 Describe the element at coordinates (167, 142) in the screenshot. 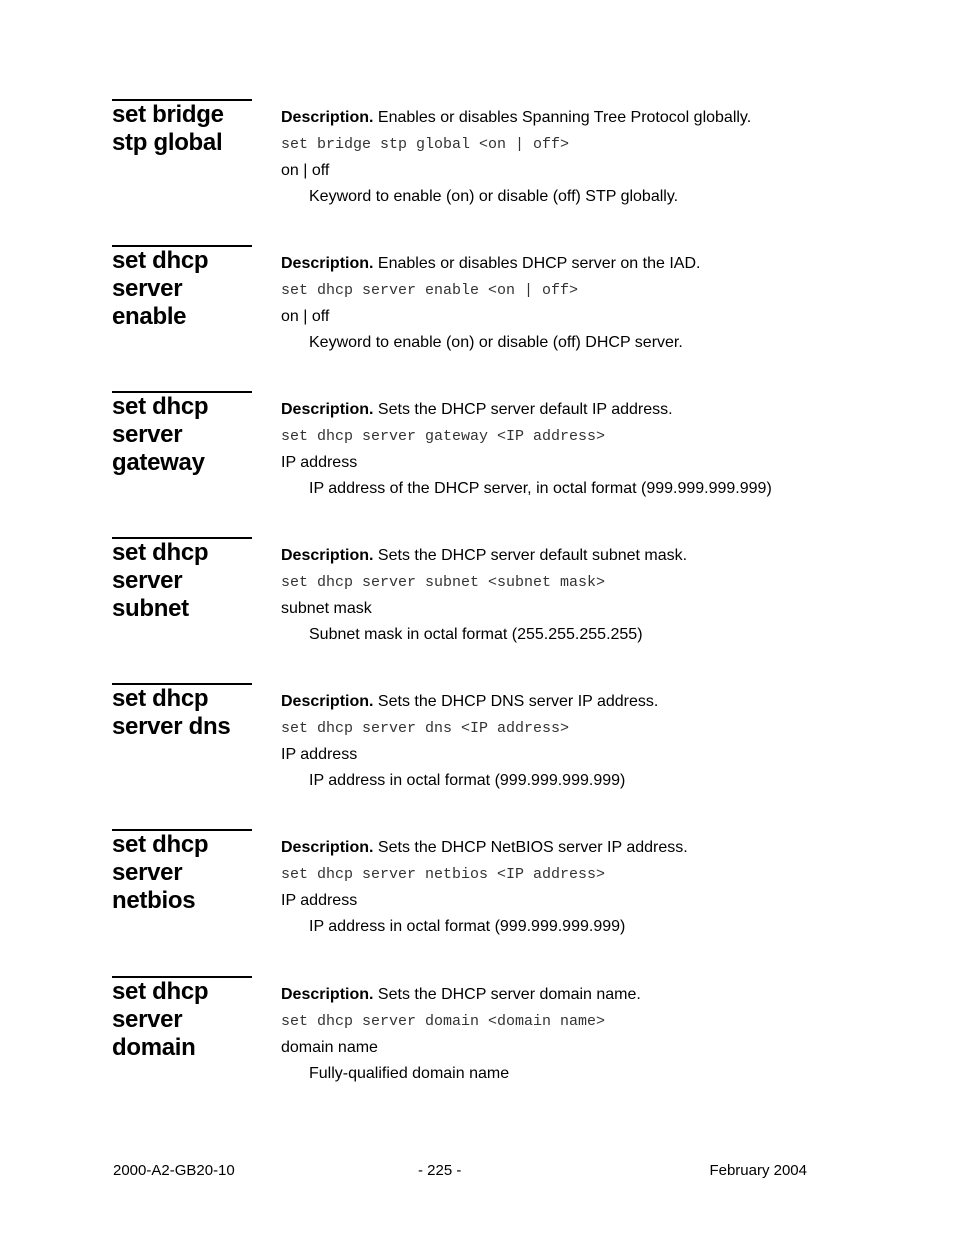

I see `command-heading-line: stp global` at that location.